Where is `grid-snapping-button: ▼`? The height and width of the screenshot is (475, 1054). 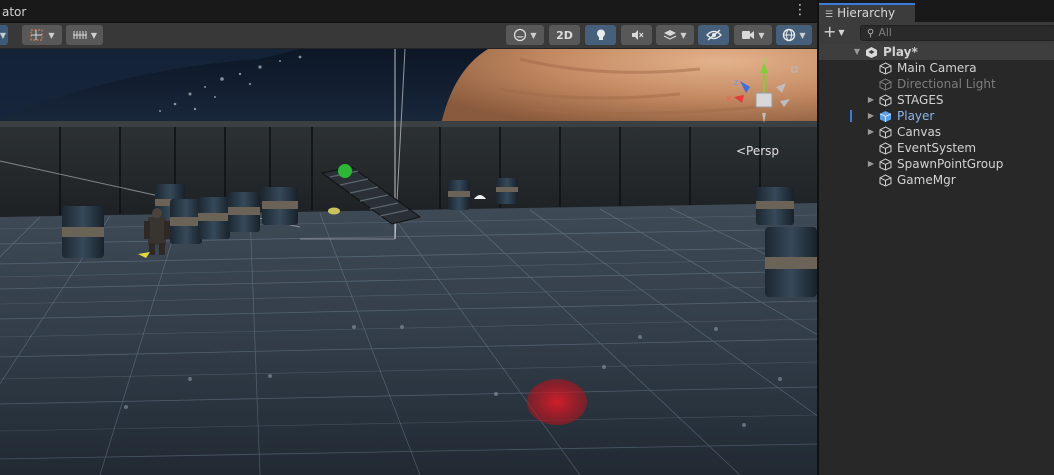 grid-snapping-button: ▼ is located at coordinates (42, 35).